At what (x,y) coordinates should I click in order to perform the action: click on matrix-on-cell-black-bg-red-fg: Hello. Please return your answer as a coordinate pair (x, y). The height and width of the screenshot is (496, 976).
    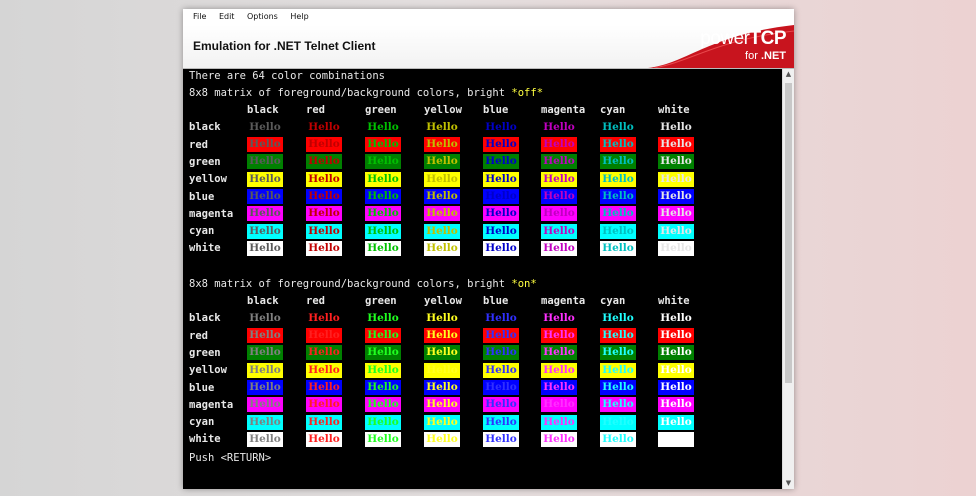
    Looking at the image, I should click on (324, 317).